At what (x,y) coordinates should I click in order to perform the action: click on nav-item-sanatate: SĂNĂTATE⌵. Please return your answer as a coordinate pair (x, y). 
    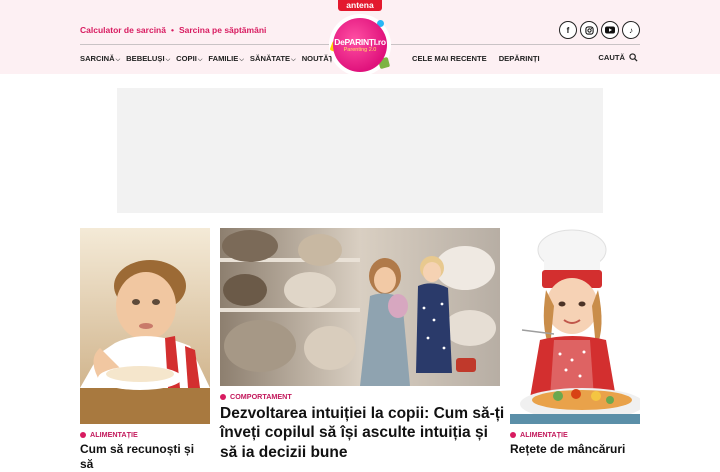
    Looking at the image, I should click on (273, 59).